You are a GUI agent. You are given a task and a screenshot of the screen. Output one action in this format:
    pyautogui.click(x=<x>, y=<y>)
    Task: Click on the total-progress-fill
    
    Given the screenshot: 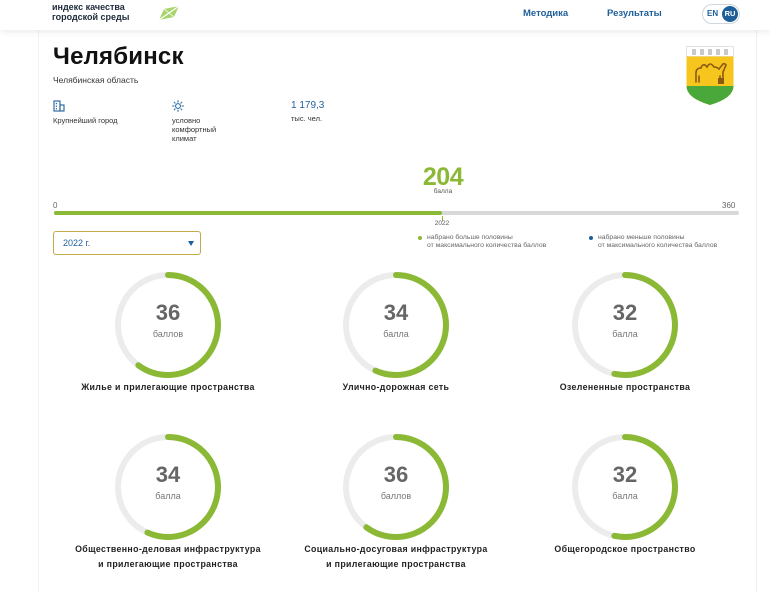 What is the action you would take?
    pyautogui.click(x=248, y=213)
    